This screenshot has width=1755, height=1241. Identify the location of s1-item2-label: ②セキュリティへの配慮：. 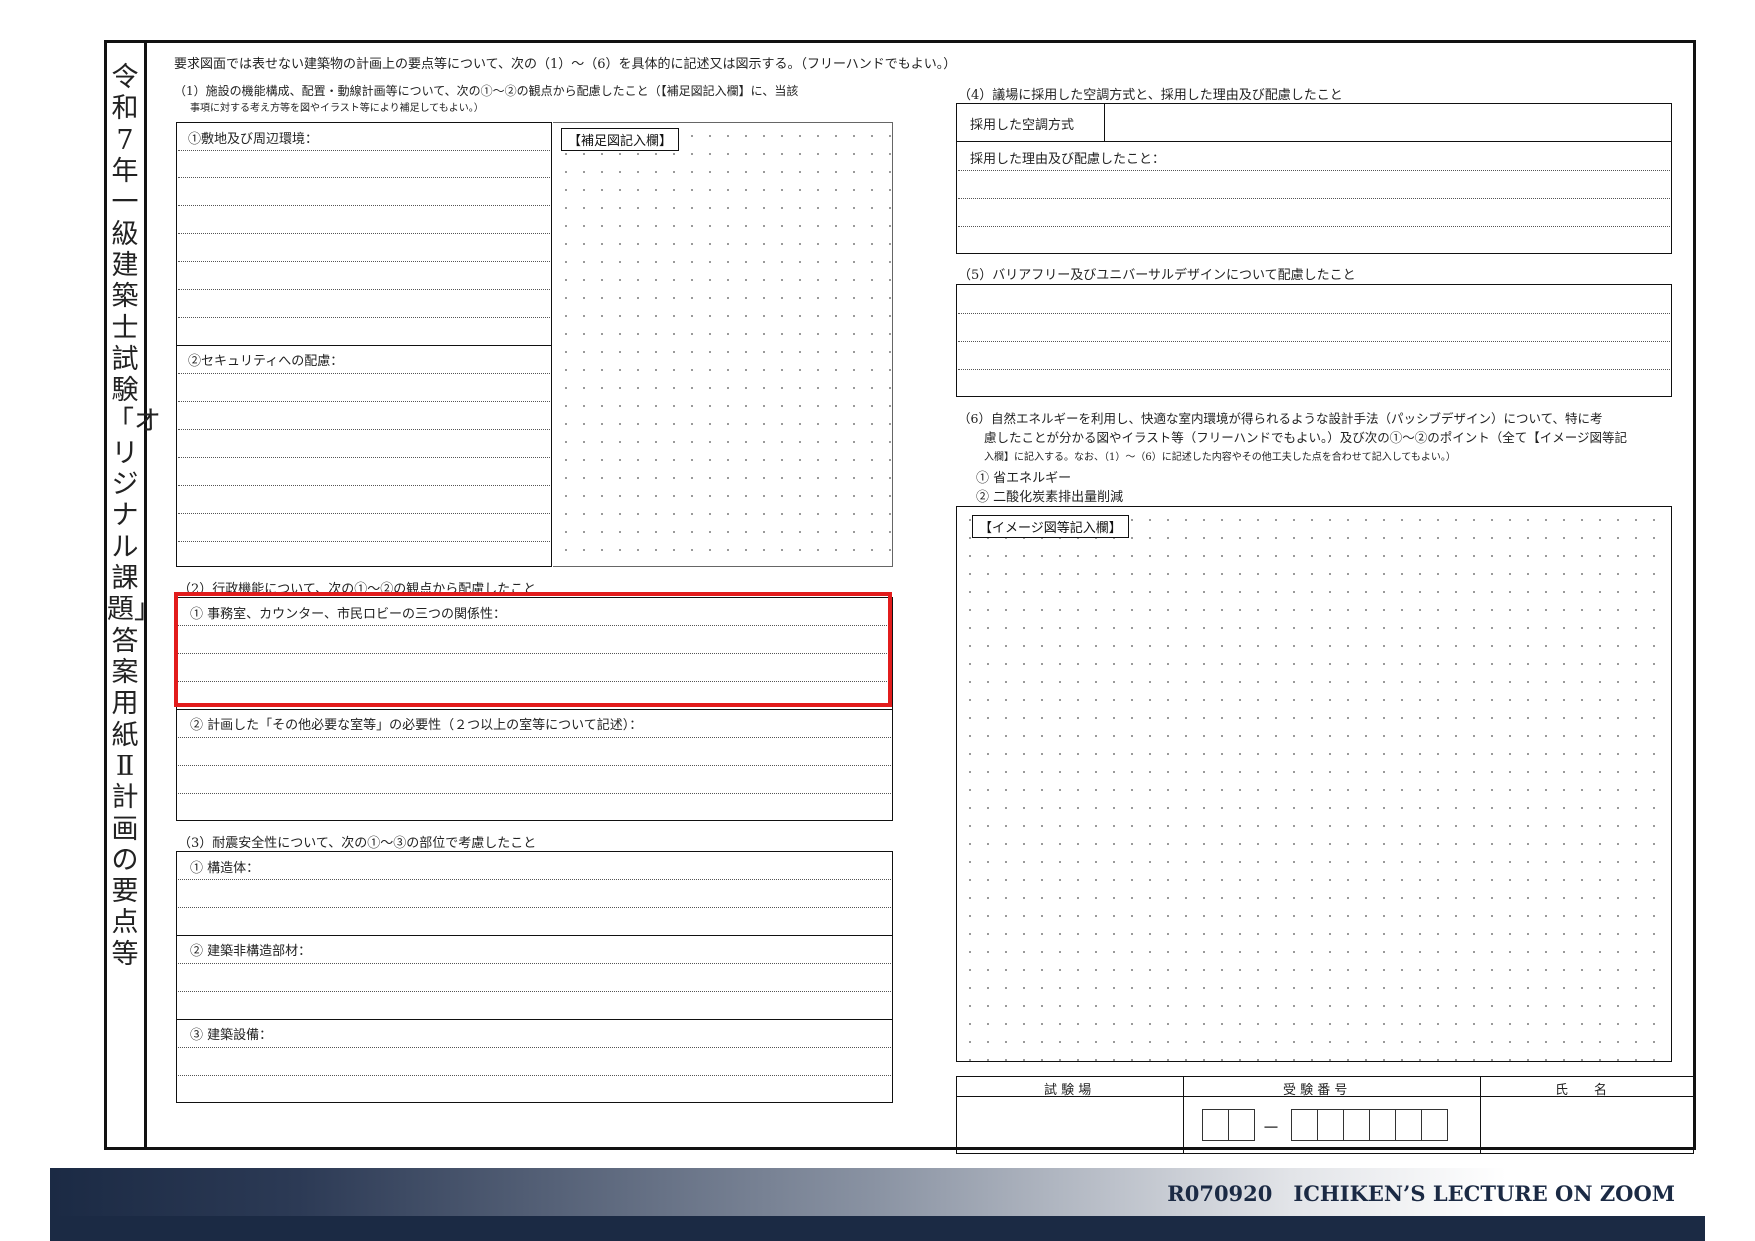
(266, 361).